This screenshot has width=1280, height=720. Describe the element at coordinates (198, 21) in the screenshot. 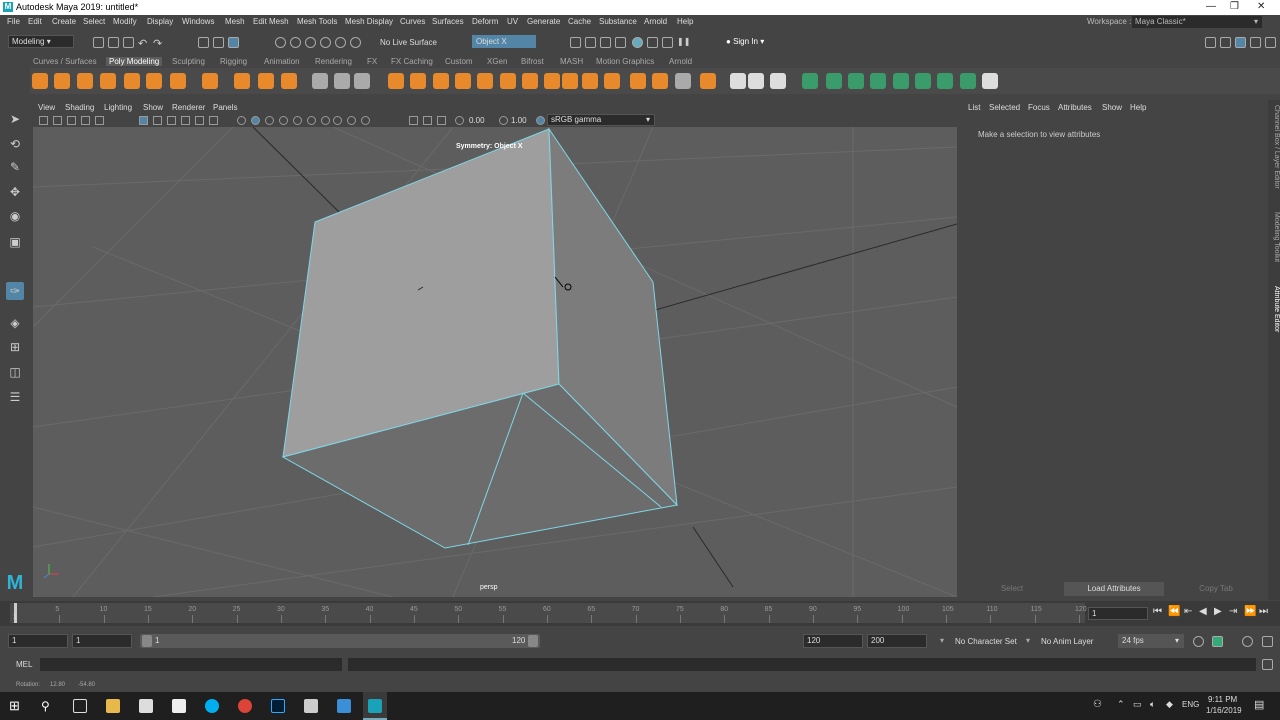

I see `menu-windows: Windows` at that location.